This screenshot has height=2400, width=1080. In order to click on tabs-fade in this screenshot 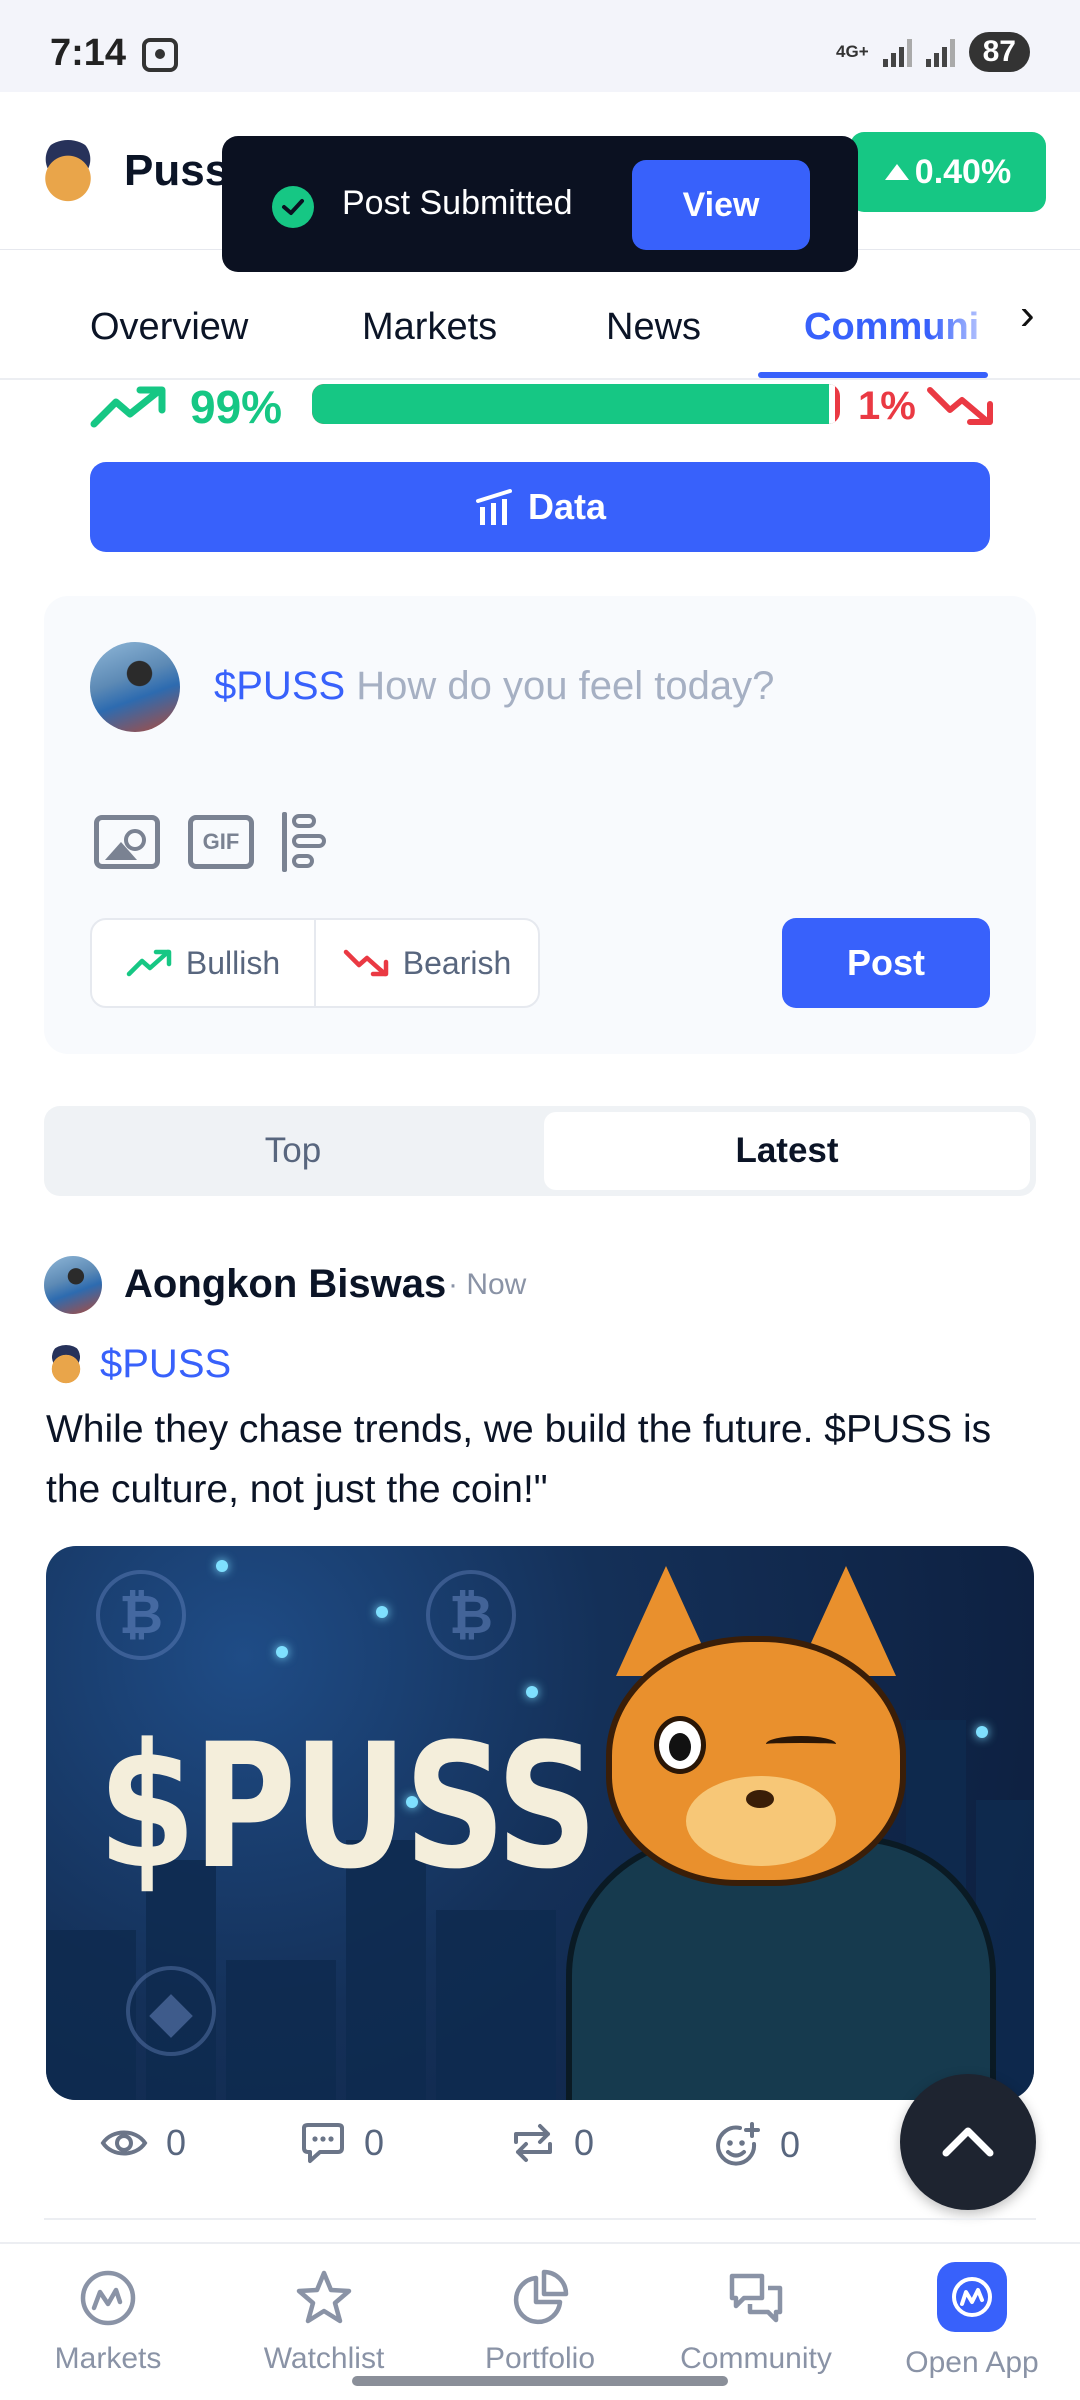, I will do `click(980, 330)`.